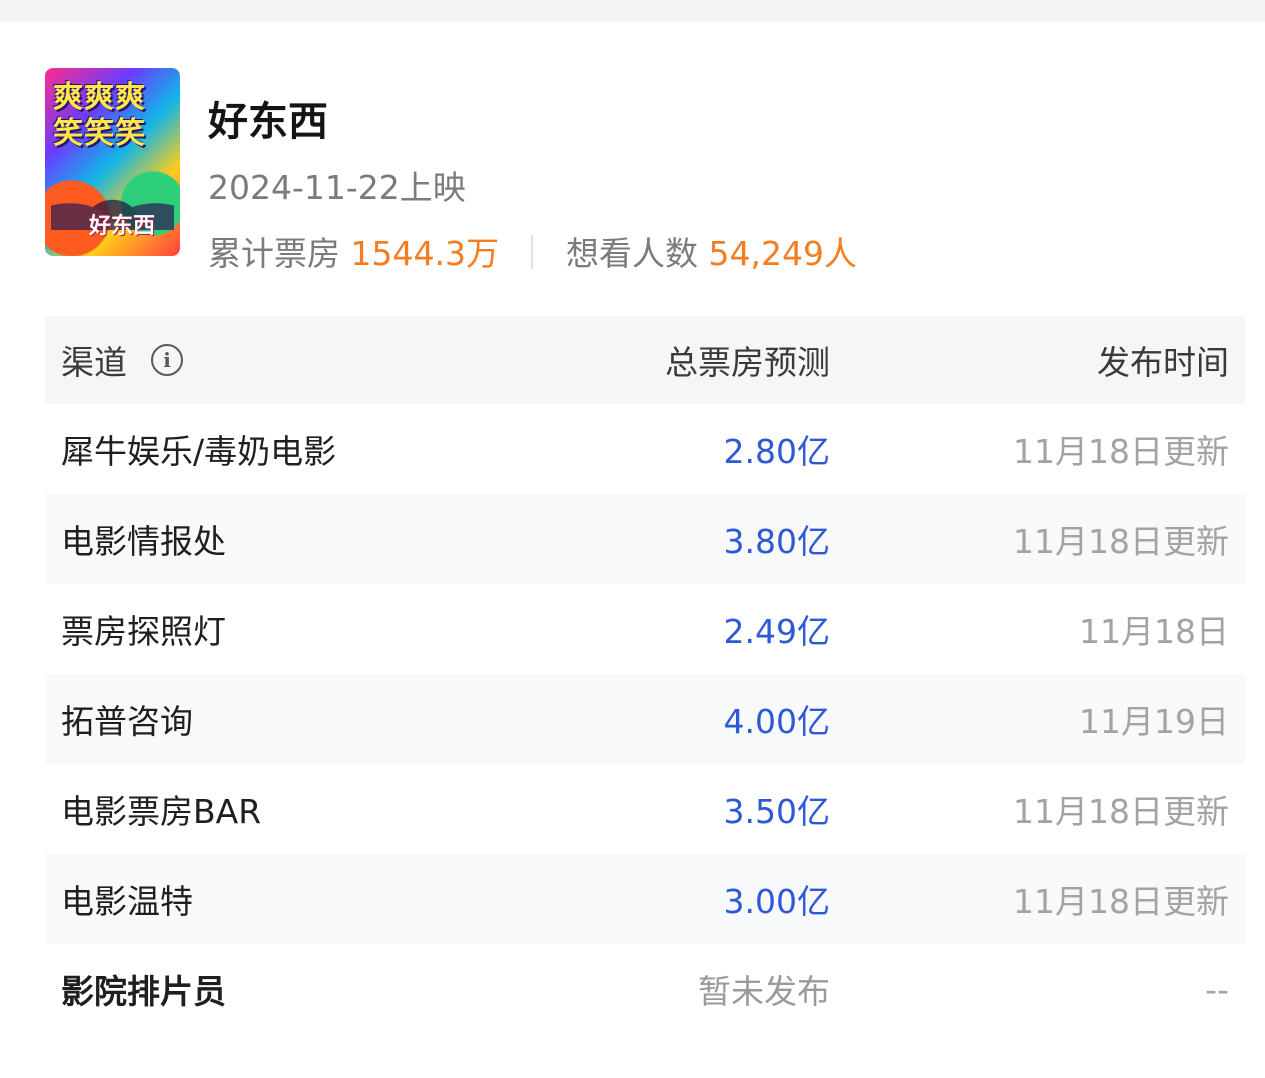 The width and height of the screenshot is (1265, 1078). I want to click on table-row: 影院排片员 暂未发布 --, so click(645, 989).